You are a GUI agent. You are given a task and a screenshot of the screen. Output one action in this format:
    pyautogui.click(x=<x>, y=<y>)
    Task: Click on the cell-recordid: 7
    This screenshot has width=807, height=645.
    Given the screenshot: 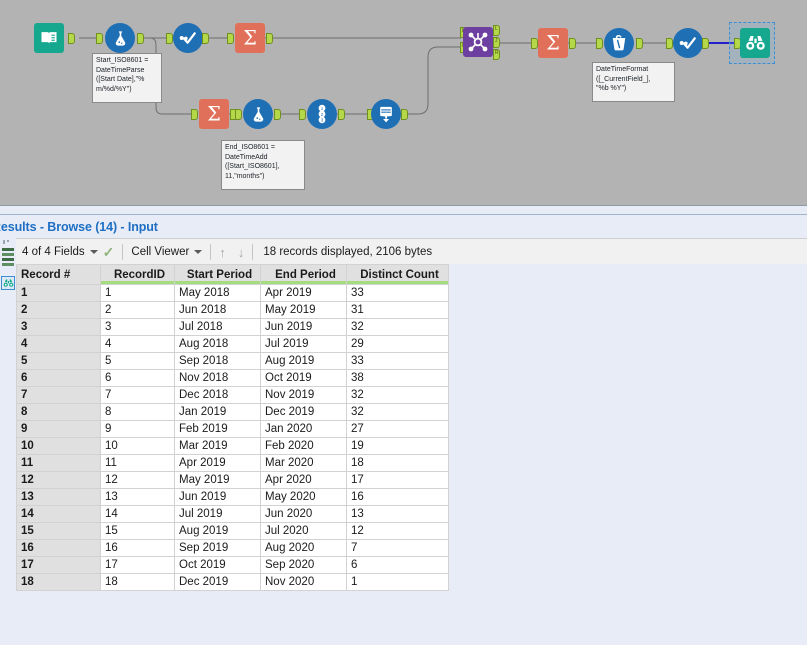 What is the action you would take?
    pyautogui.click(x=137, y=395)
    